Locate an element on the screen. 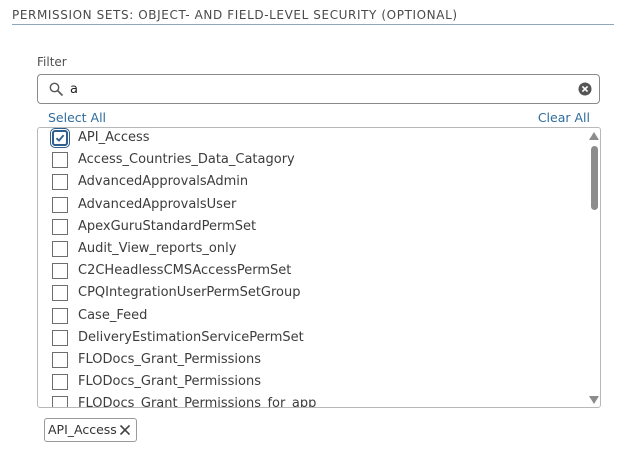  filter-label: Filter is located at coordinates (52, 62).